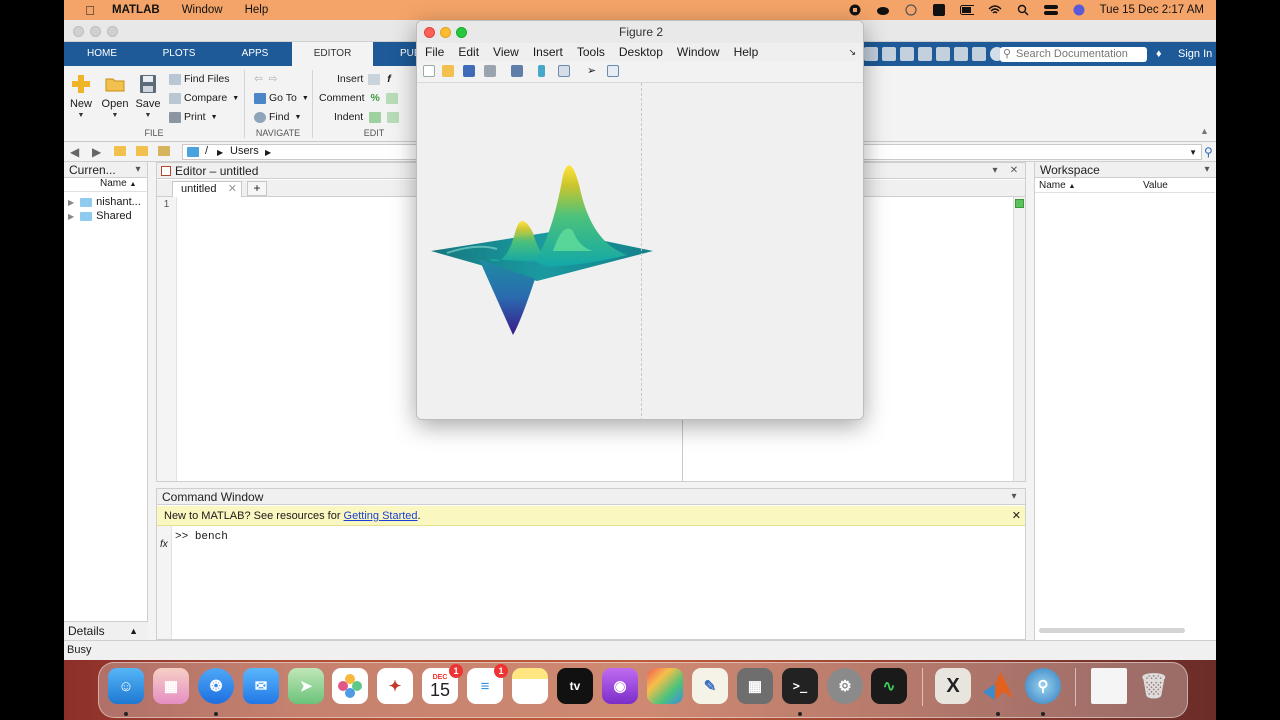 Image resolution: width=1280 pixels, height=720 pixels. Describe the element at coordinates (1152, 10) in the screenshot. I see `menubar-clock: Tue 15 Dec 2:17 AM` at that location.